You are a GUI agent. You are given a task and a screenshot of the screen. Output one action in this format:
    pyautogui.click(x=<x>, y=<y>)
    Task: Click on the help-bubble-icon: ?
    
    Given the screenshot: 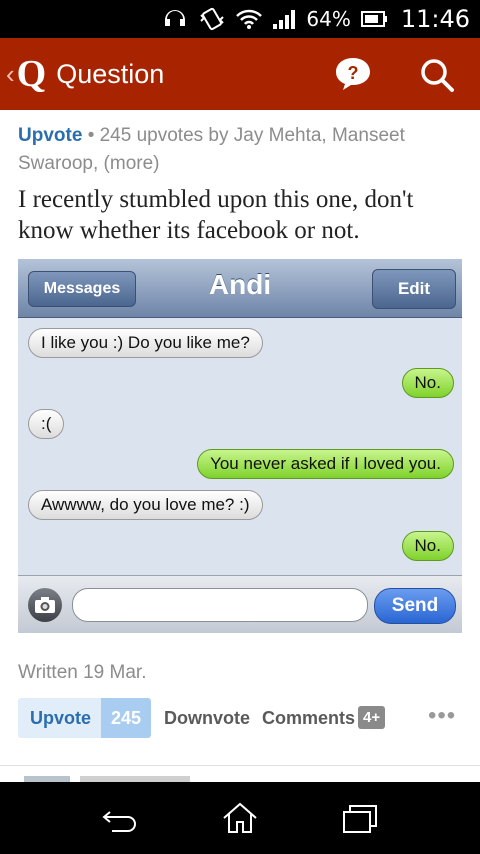 What is the action you would take?
    pyautogui.click(x=353, y=74)
    